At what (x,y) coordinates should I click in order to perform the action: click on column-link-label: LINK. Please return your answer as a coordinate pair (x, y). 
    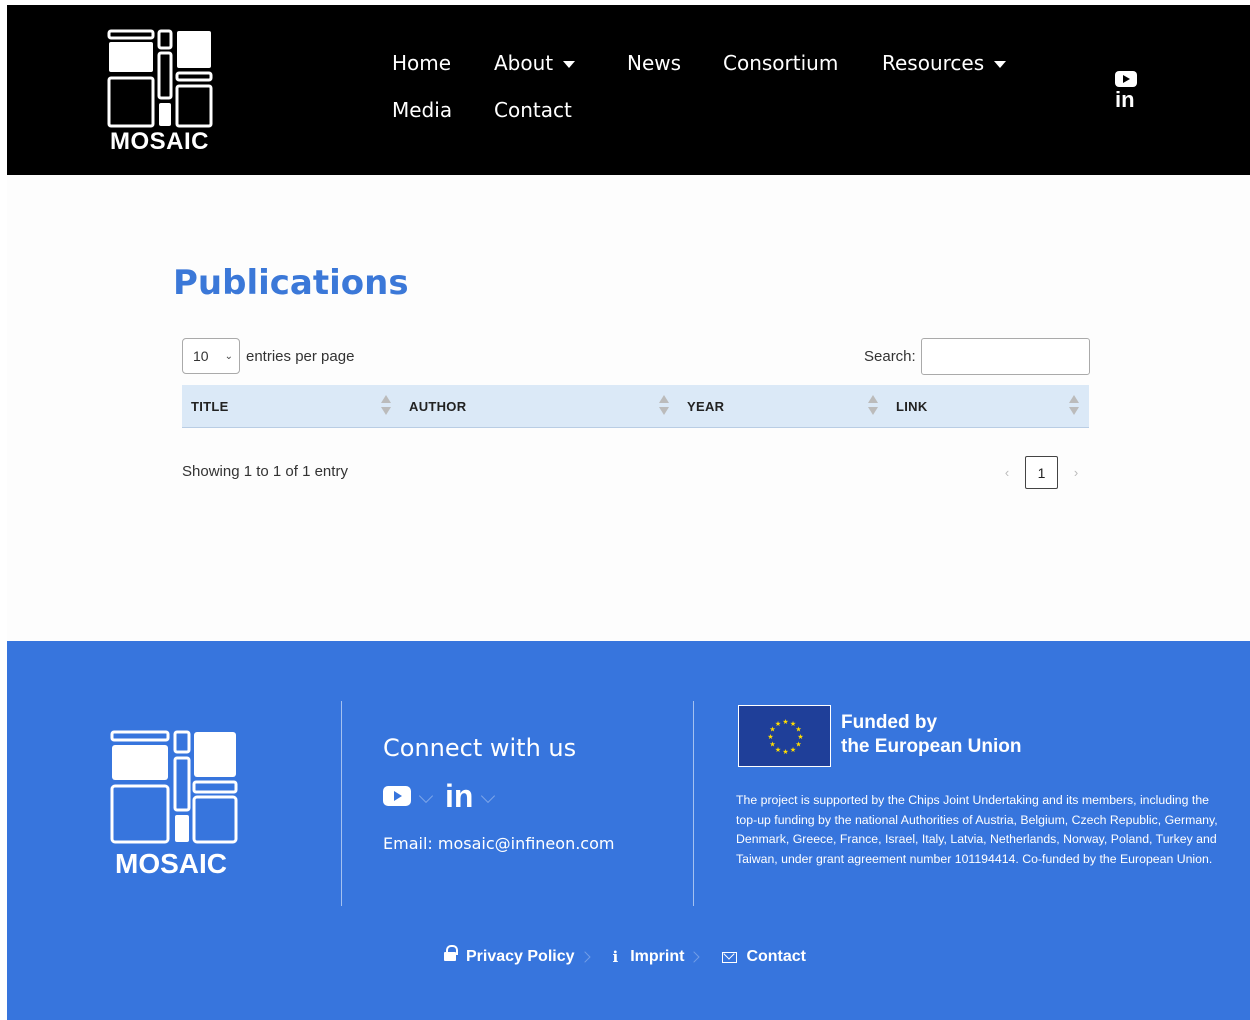
    Looking at the image, I should click on (912, 406).